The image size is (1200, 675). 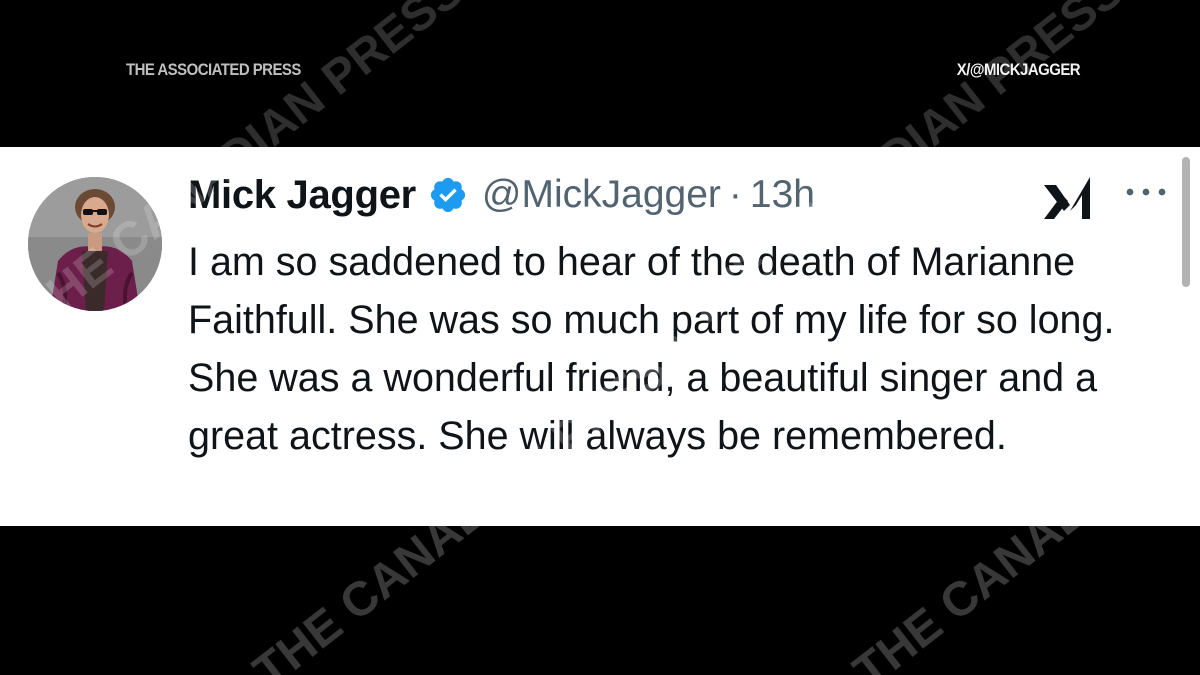 I want to click on platform-credit: X/@MICKJAGGER, so click(x=1018, y=69).